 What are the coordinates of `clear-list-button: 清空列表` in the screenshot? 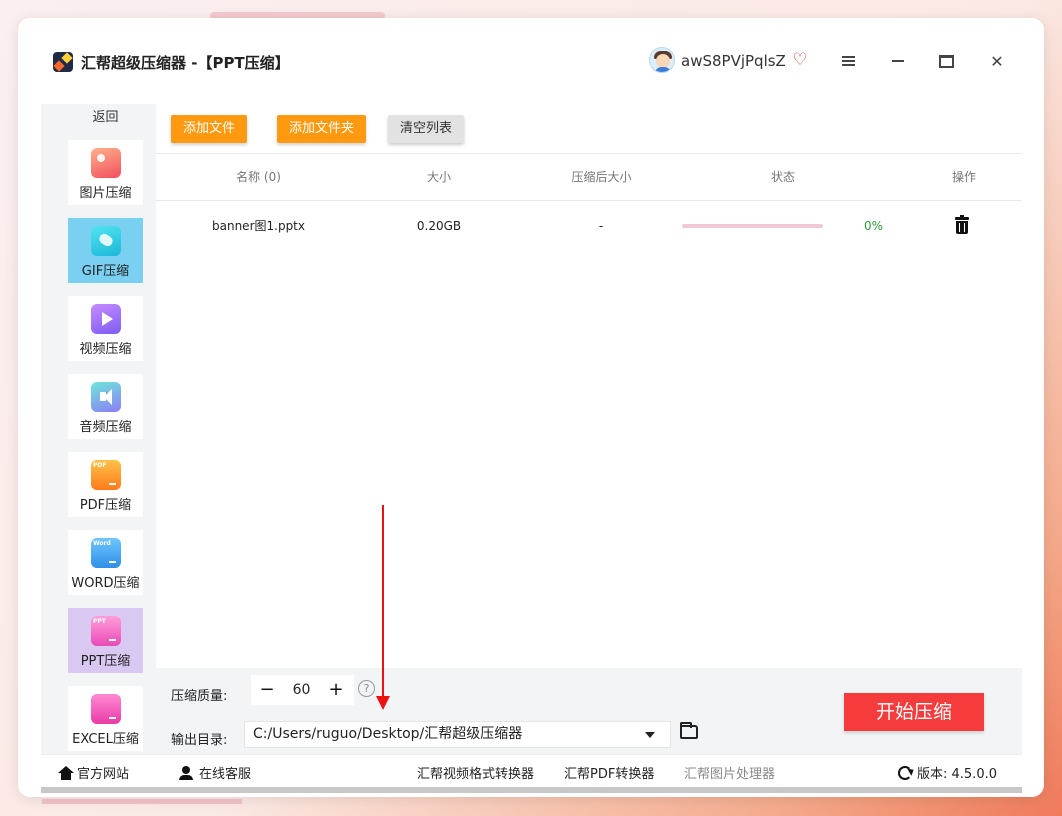 It's located at (426, 129).